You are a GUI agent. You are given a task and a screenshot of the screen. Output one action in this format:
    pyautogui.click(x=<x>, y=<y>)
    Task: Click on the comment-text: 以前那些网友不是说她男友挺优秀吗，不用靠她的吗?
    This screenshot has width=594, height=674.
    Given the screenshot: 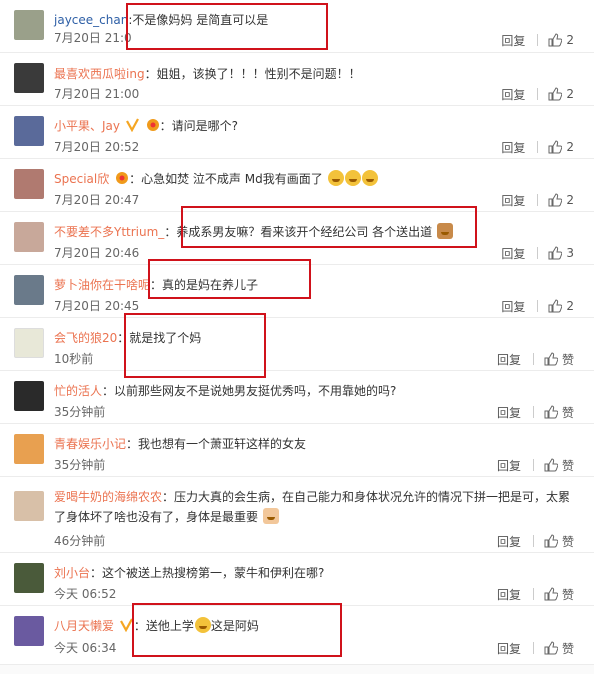 What is the action you would take?
    pyautogui.click(x=255, y=391)
    